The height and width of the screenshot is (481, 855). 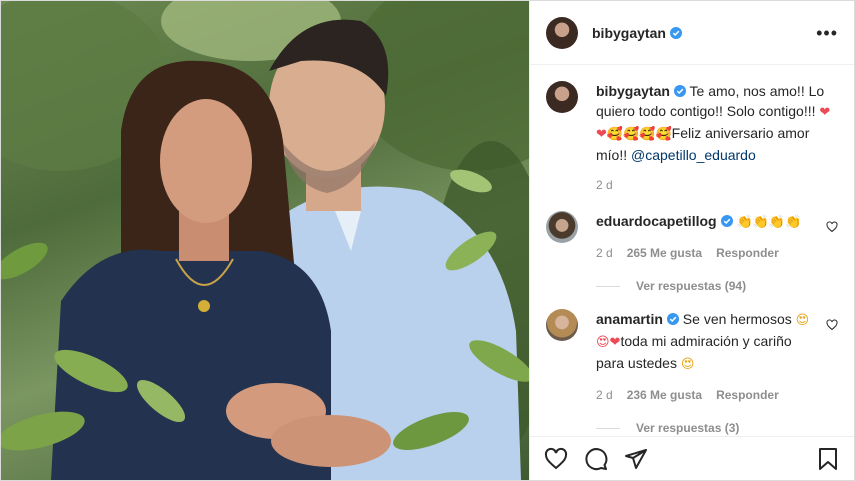 I want to click on more-options-icon: •••, so click(x=827, y=33).